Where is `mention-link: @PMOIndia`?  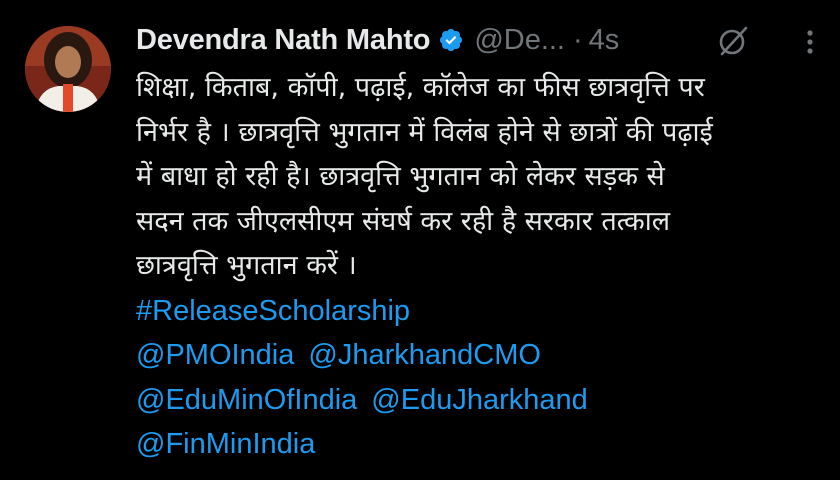
mention-link: @PMOIndia is located at coordinates (215, 355).